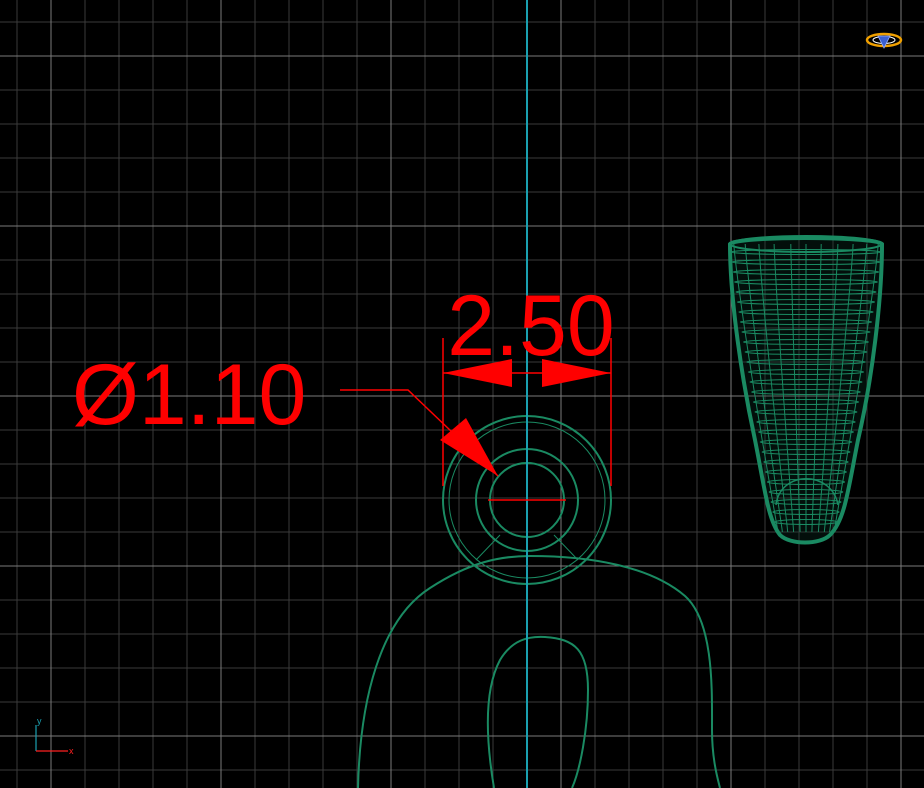 This screenshot has width=924, height=788. Describe the element at coordinates (530, 326) in the screenshot. I see `linear-dimension-text: 2.50` at that location.